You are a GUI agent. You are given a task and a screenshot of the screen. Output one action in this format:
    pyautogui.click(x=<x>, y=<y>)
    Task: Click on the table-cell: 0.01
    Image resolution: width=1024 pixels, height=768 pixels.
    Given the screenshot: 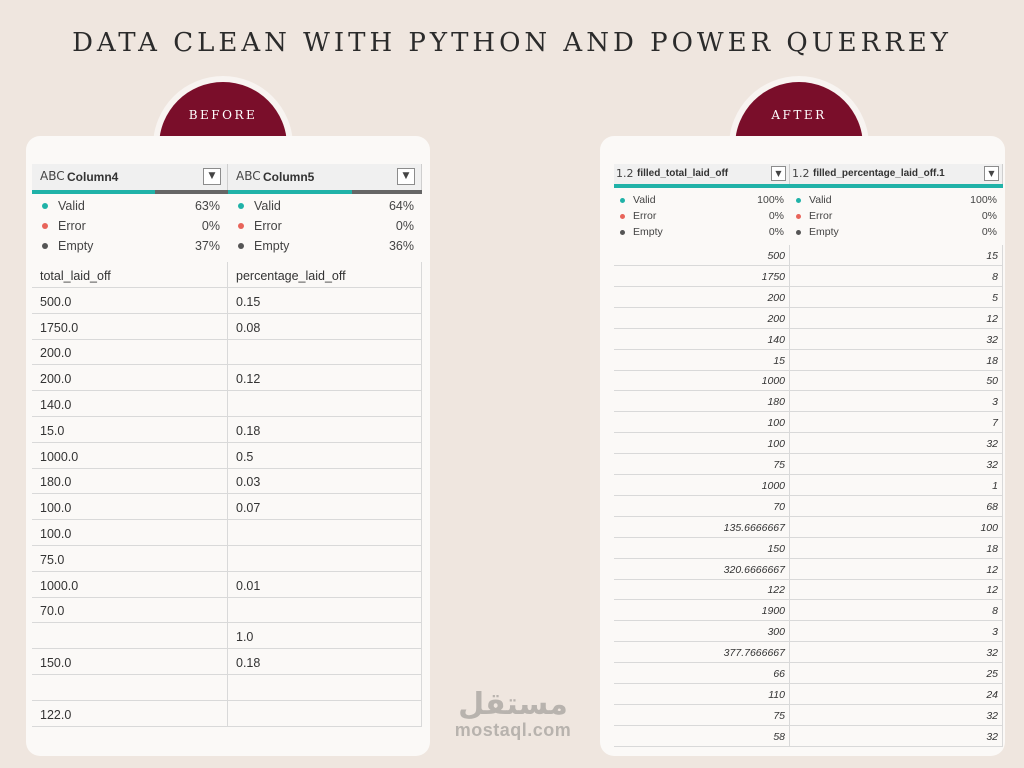 What is the action you would take?
    pyautogui.click(x=325, y=584)
    